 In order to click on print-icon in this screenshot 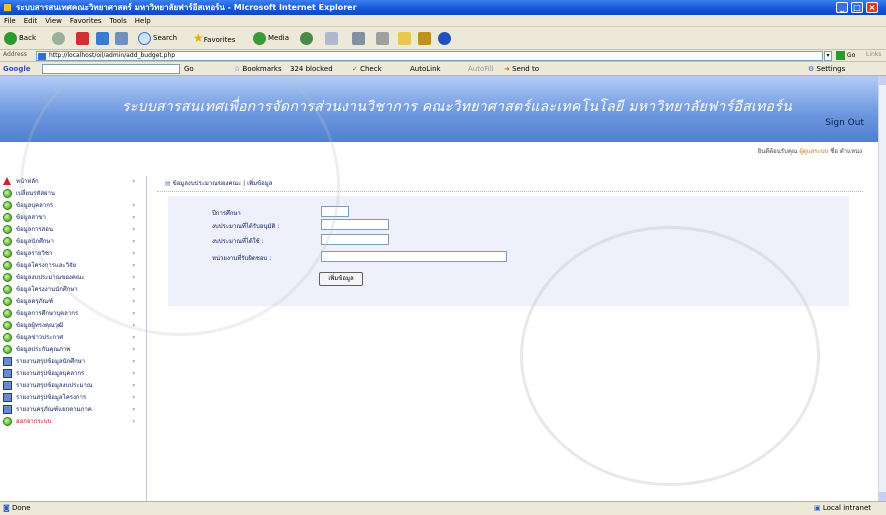, I will do `click(358, 38)`.